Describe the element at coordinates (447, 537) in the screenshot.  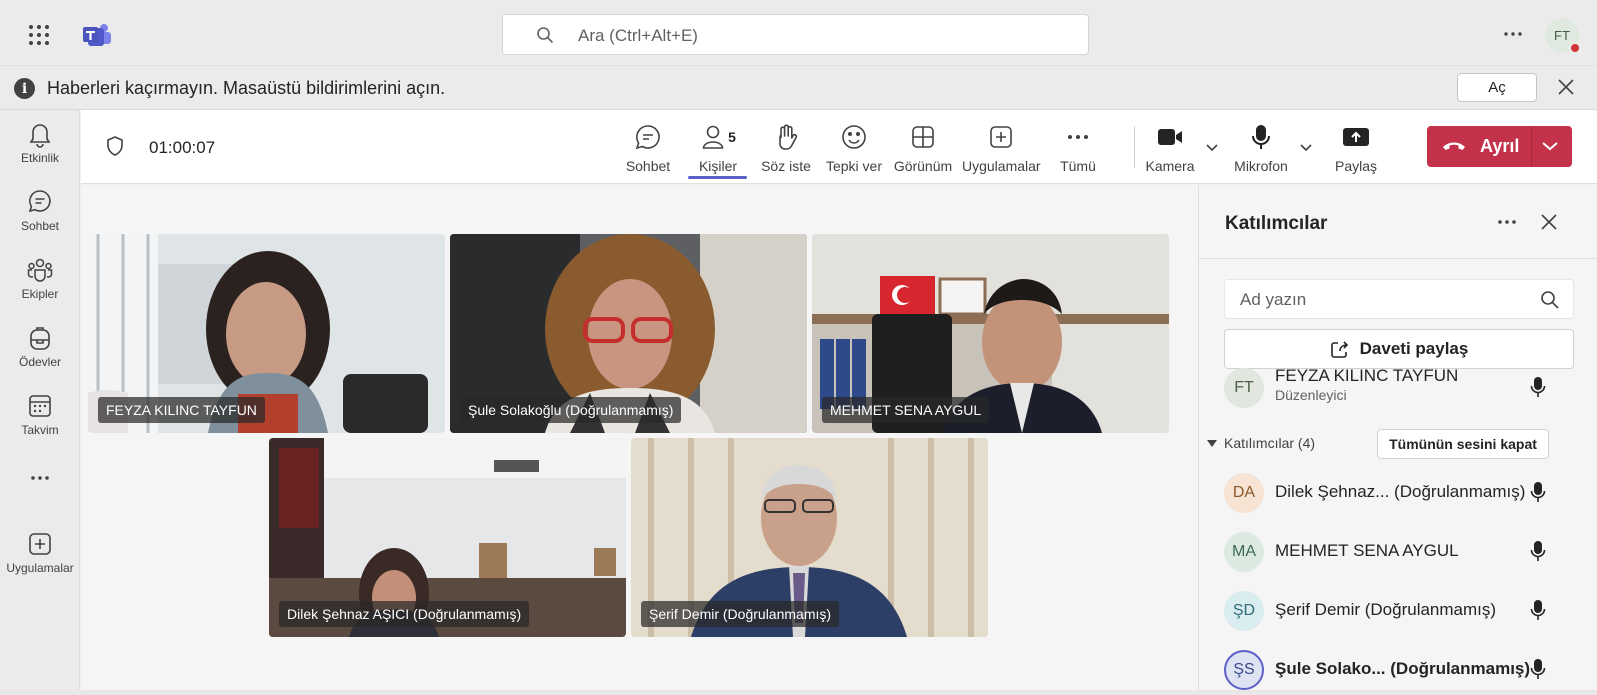
I see `video-tile: Dilek Şehnaz AŞICI (Doğrulanmamış)` at that location.